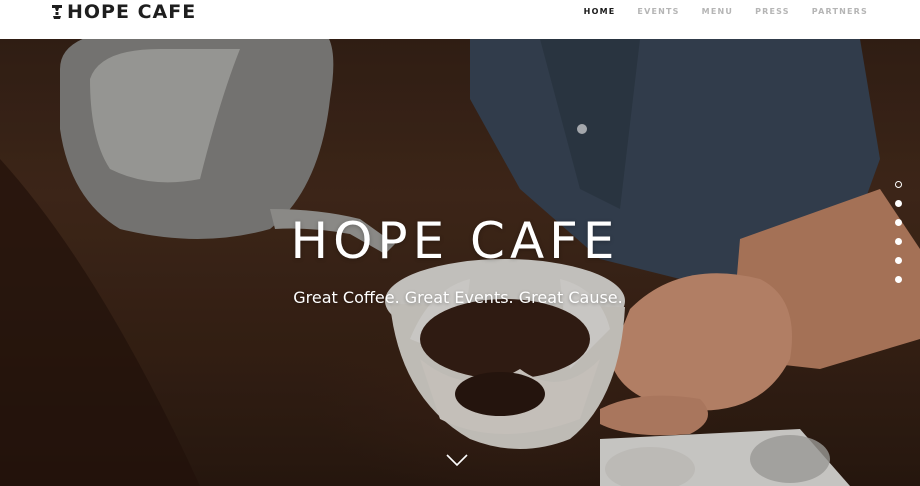 This screenshot has height=486, width=920. Describe the element at coordinates (658, 12) in the screenshot. I see `nav-events: EVENTS` at that location.